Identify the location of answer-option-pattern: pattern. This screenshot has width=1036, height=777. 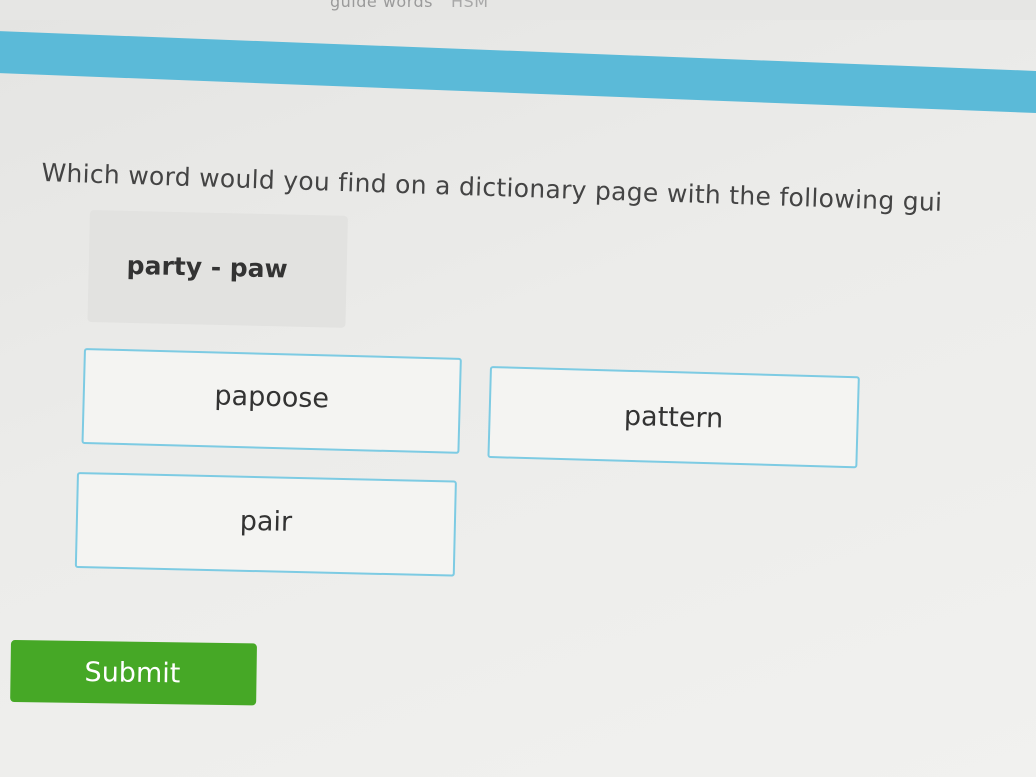
(673, 417).